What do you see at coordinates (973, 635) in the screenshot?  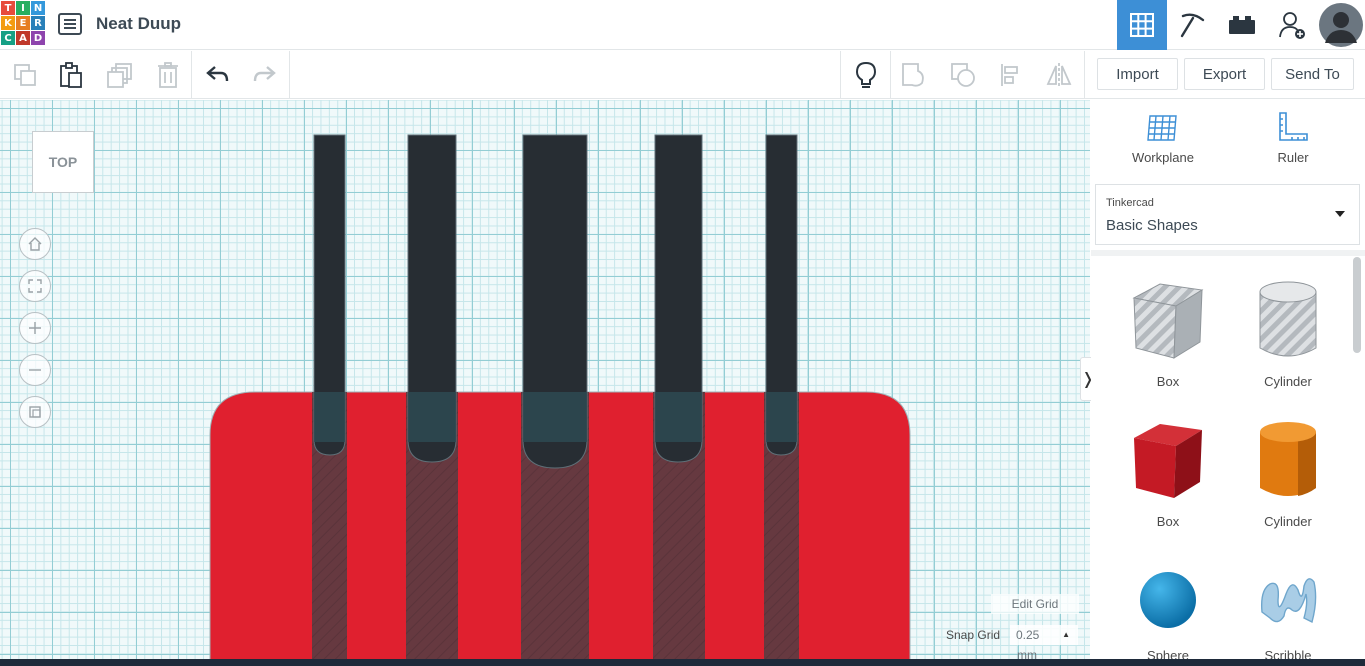 I see `snap-grid-label: Snap Grid` at bounding box center [973, 635].